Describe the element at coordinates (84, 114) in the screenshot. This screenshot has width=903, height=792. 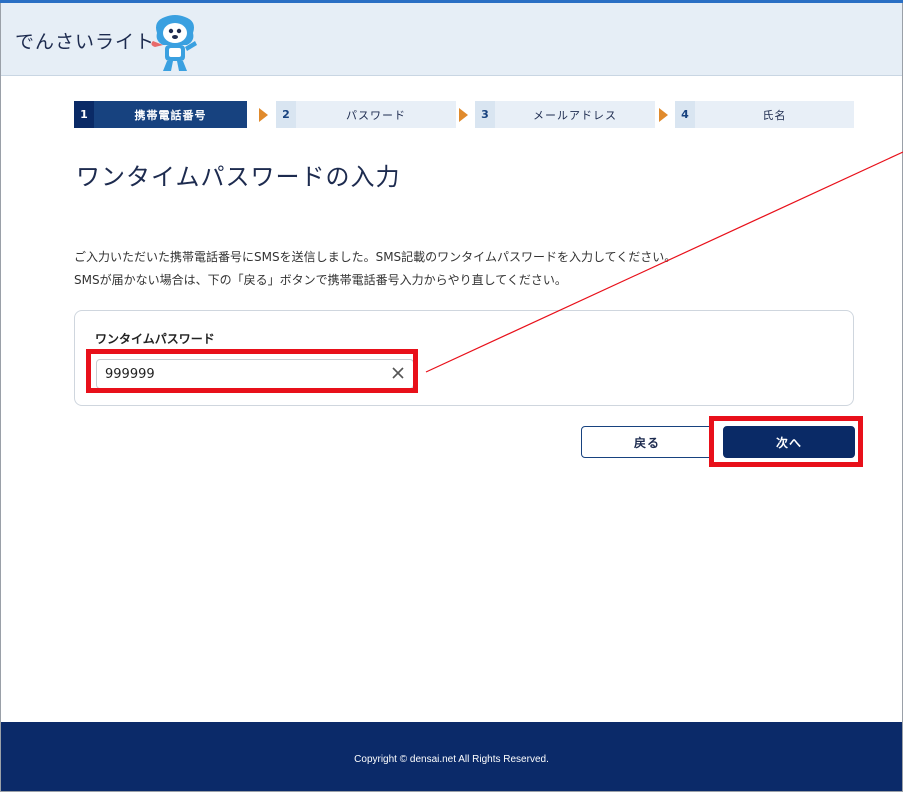
I see `step-number: 1` at that location.